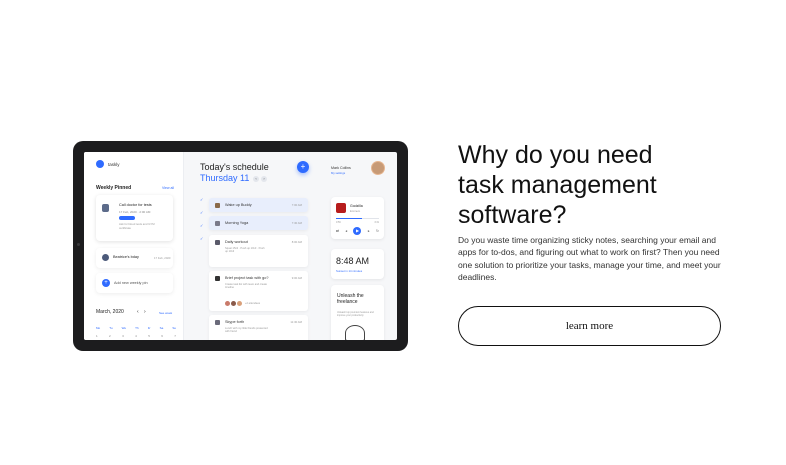 The width and height of the screenshot is (786, 465). What do you see at coordinates (253, 303) in the screenshot?
I see `attendee-count: +2 attendees` at bounding box center [253, 303].